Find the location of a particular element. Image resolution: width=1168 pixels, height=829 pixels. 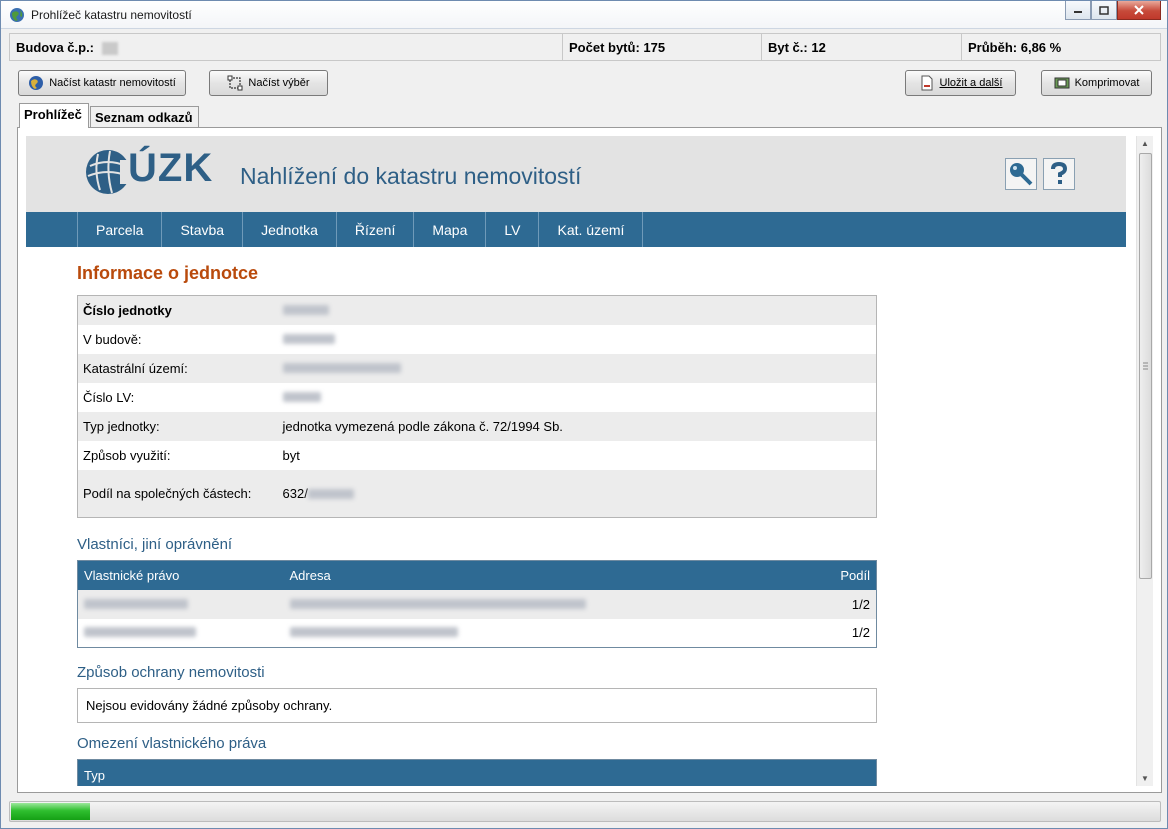

nav-lv: LV is located at coordinates (513, 229).